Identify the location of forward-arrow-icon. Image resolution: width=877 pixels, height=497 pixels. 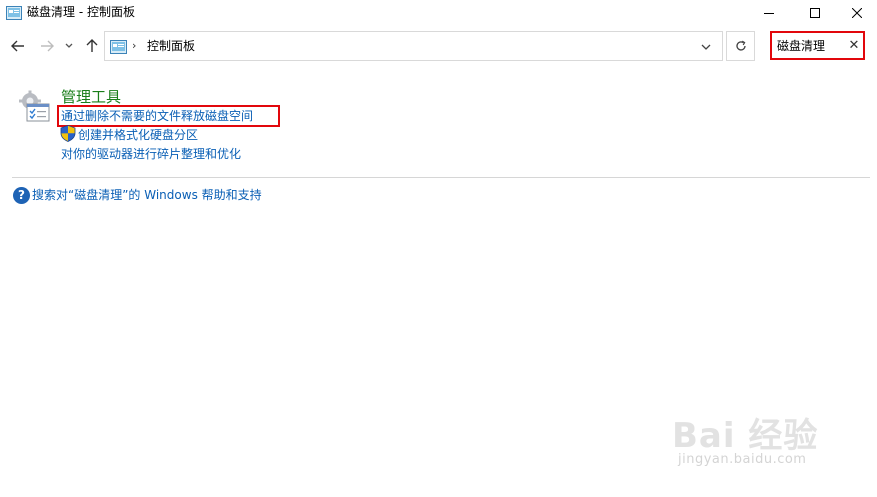
(47, 46).